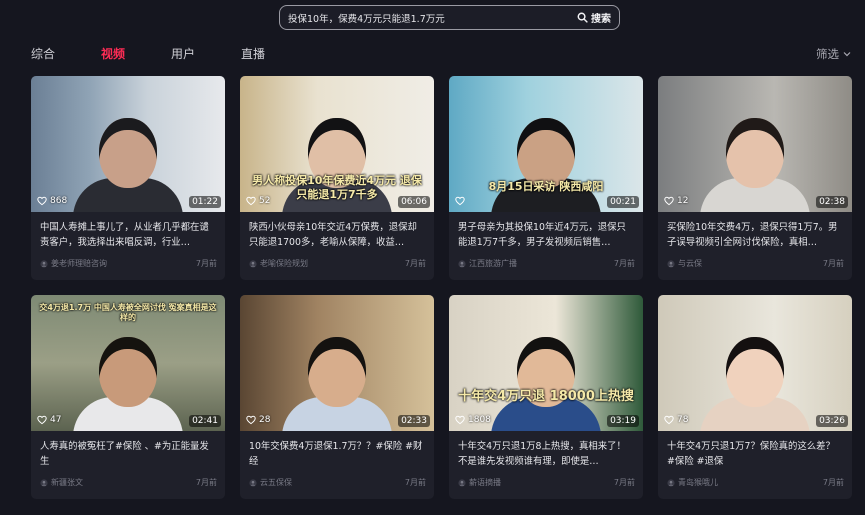  Describe the element at coordinates (755, 454) in the screenshot. I see `video-title: 十年交4万只退1万7？保险真的这么差？ #保险 #退保` at that location.